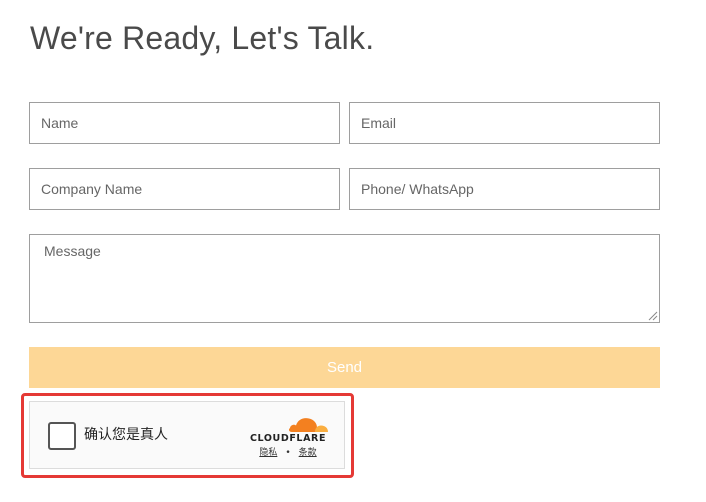  Describe the element at coordinates (652, 315) in the screenshot. I see `resize-grip-icon` at that location.